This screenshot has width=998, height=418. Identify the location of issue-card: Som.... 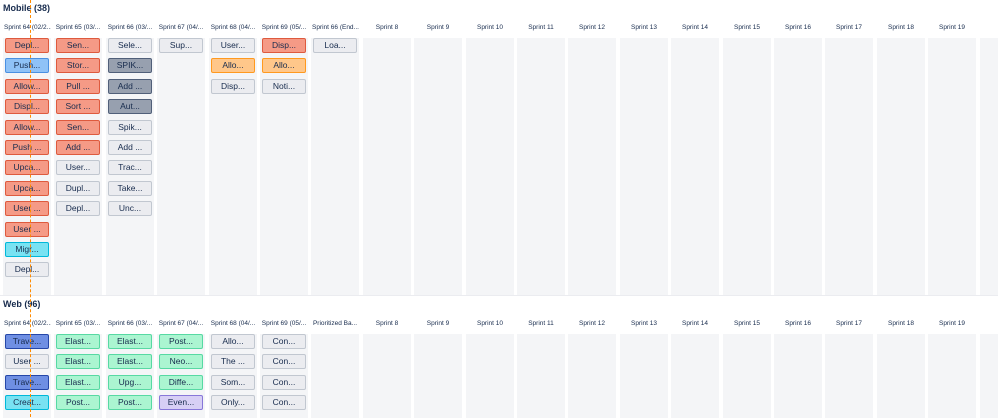
(233, 382).